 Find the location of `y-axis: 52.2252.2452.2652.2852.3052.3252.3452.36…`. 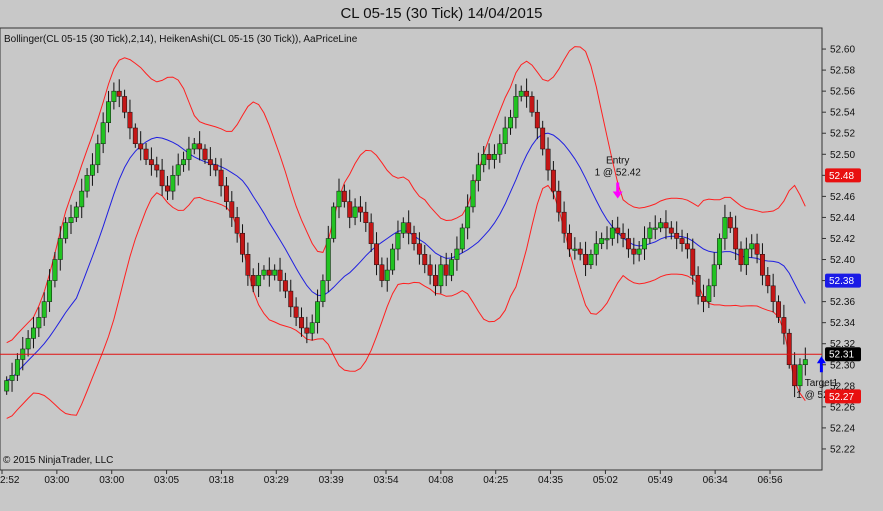

y-axis: 52.2252.2452.2652.2852.3052.3252.3452.36… is located at coordinates (841, 250).